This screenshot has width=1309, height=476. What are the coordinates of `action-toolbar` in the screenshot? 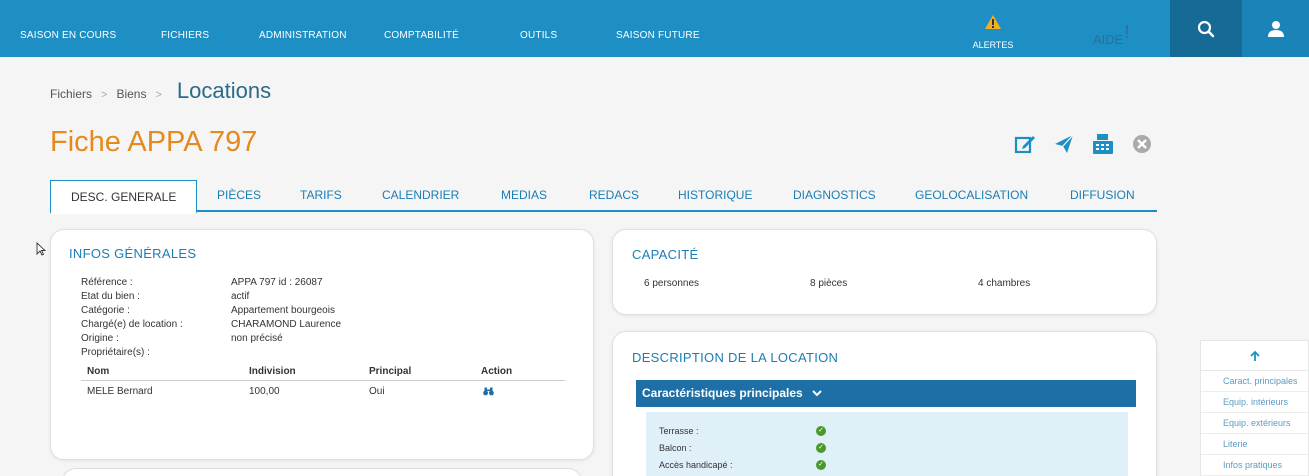 It's located at (1083, 144).